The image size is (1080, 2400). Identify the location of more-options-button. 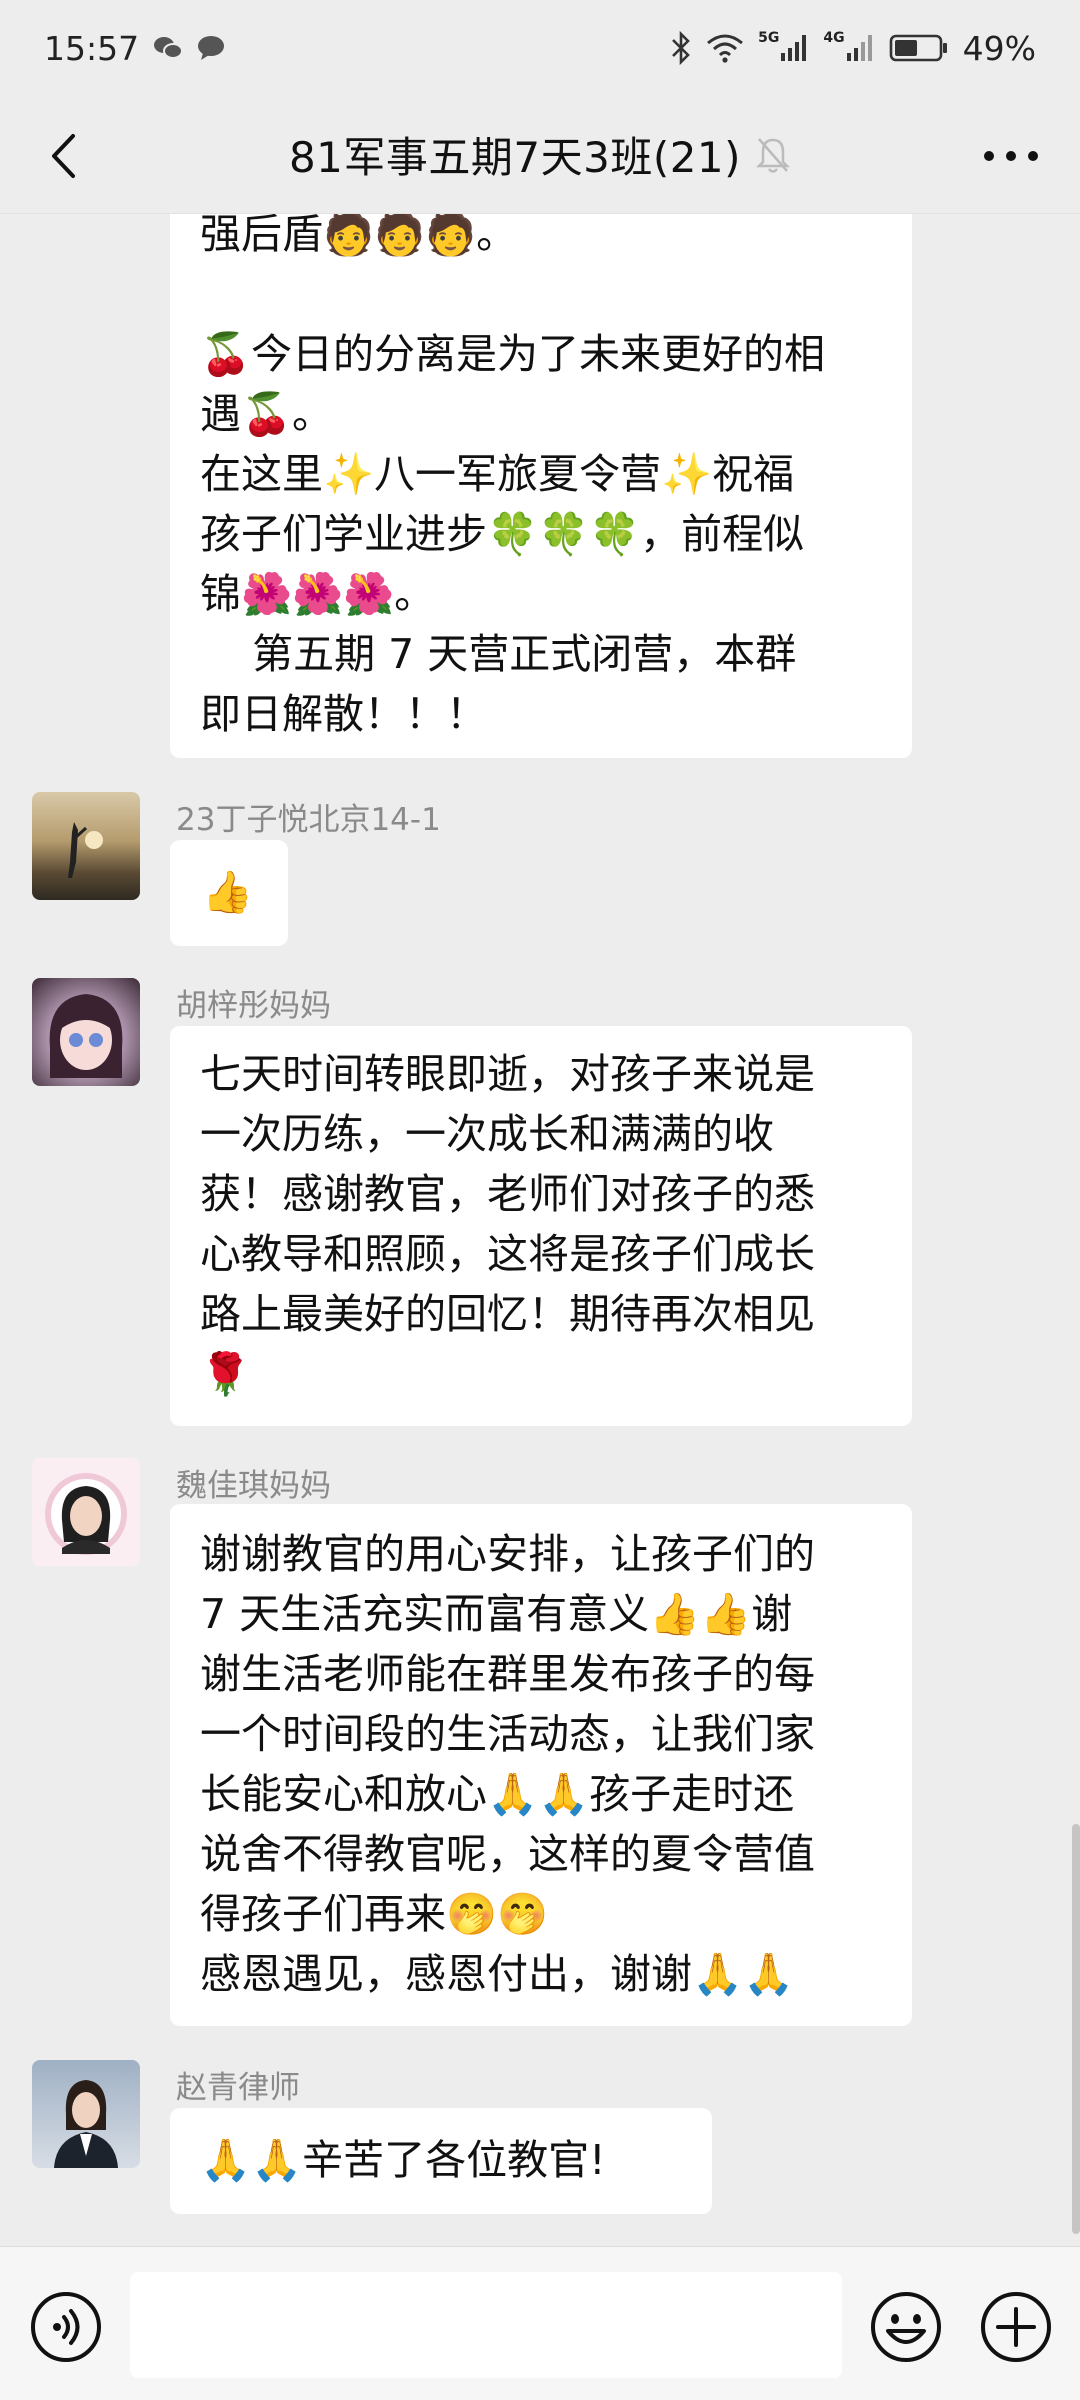
(1011, 156).